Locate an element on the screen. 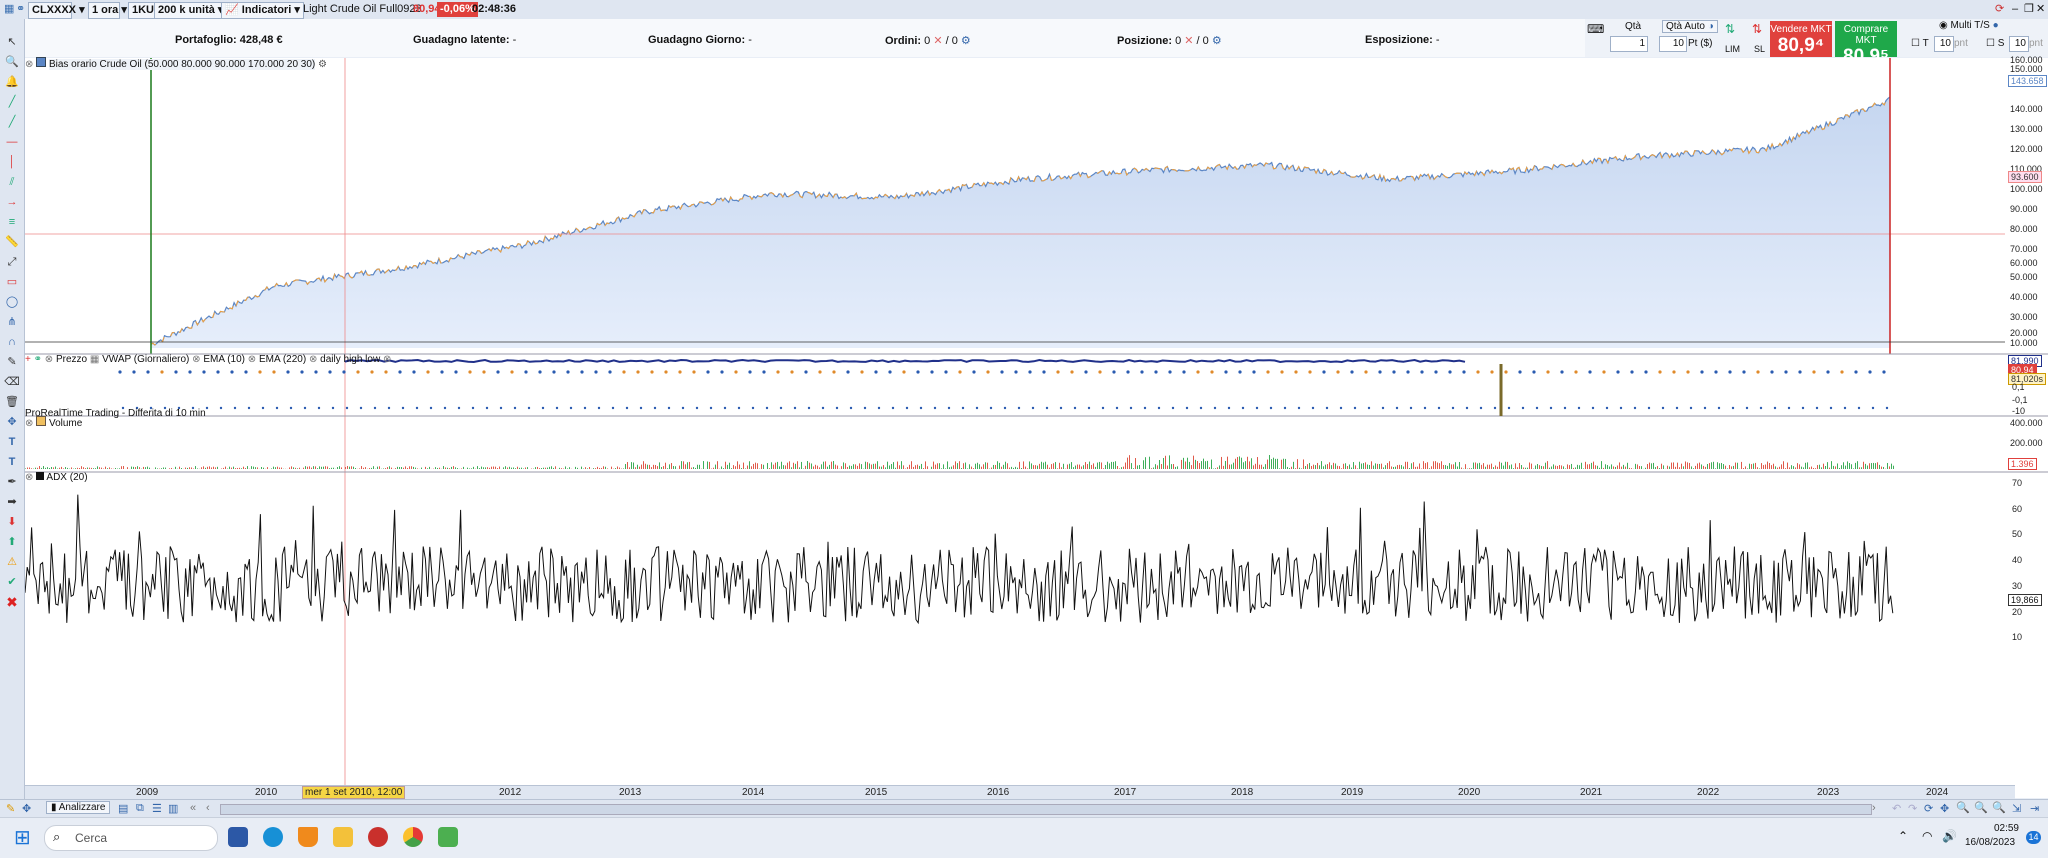 This screenshot has width=2048, height=858. file-explorer-icon is located at coordinates (343, 837).